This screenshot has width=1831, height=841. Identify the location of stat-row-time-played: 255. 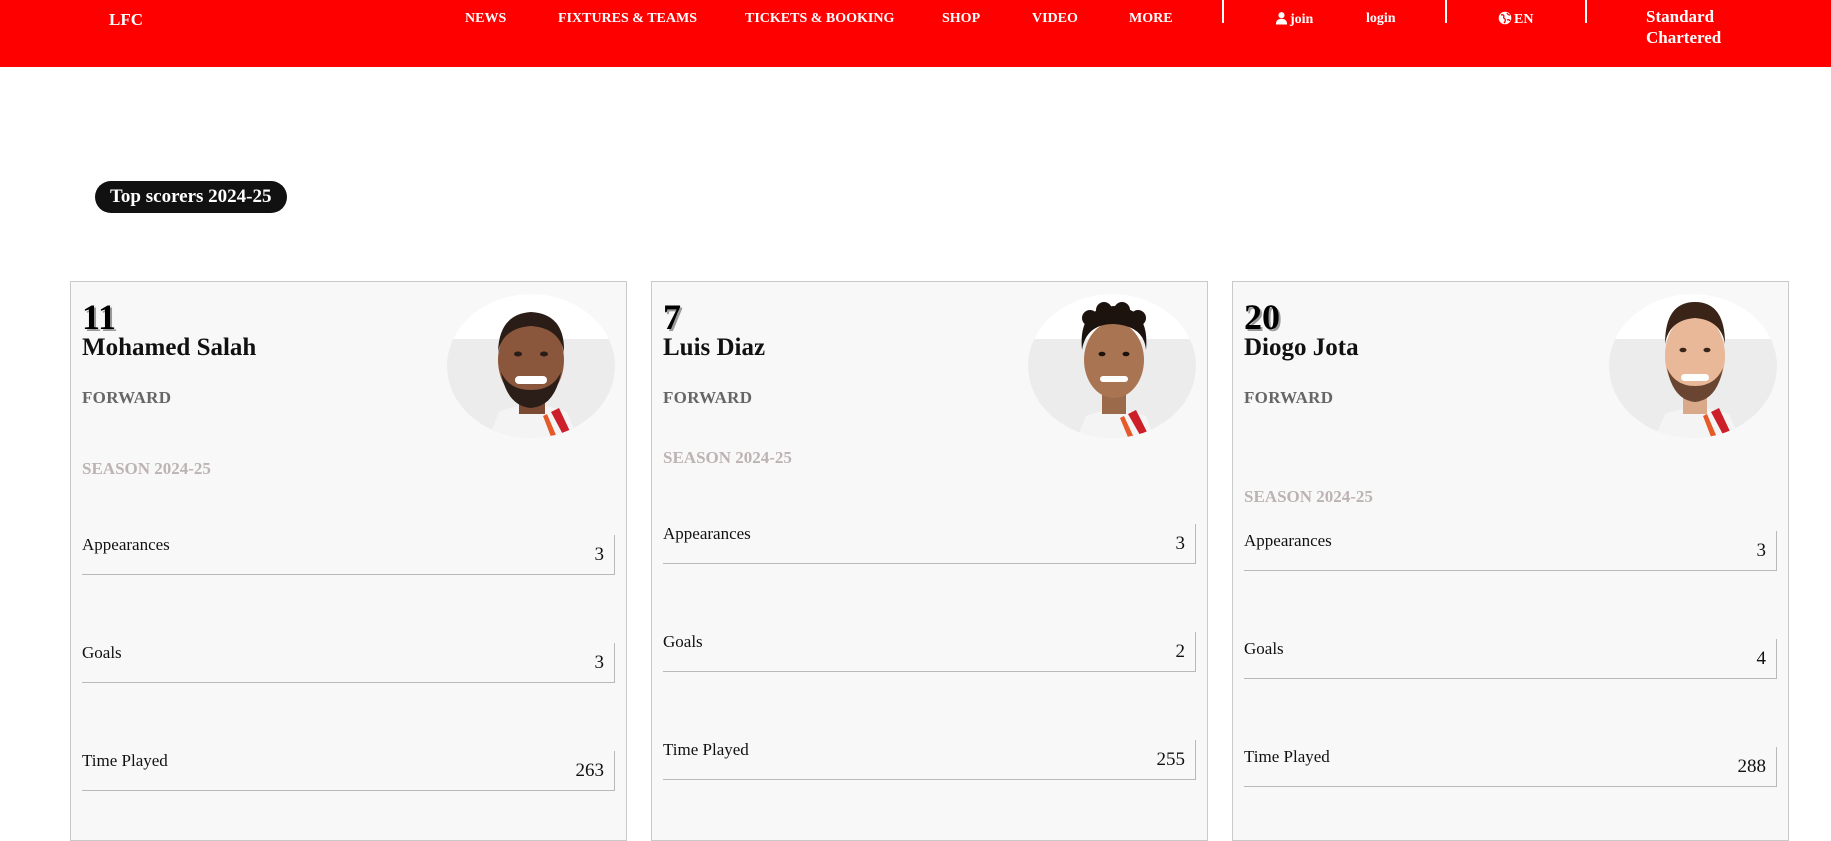
(929, 760).